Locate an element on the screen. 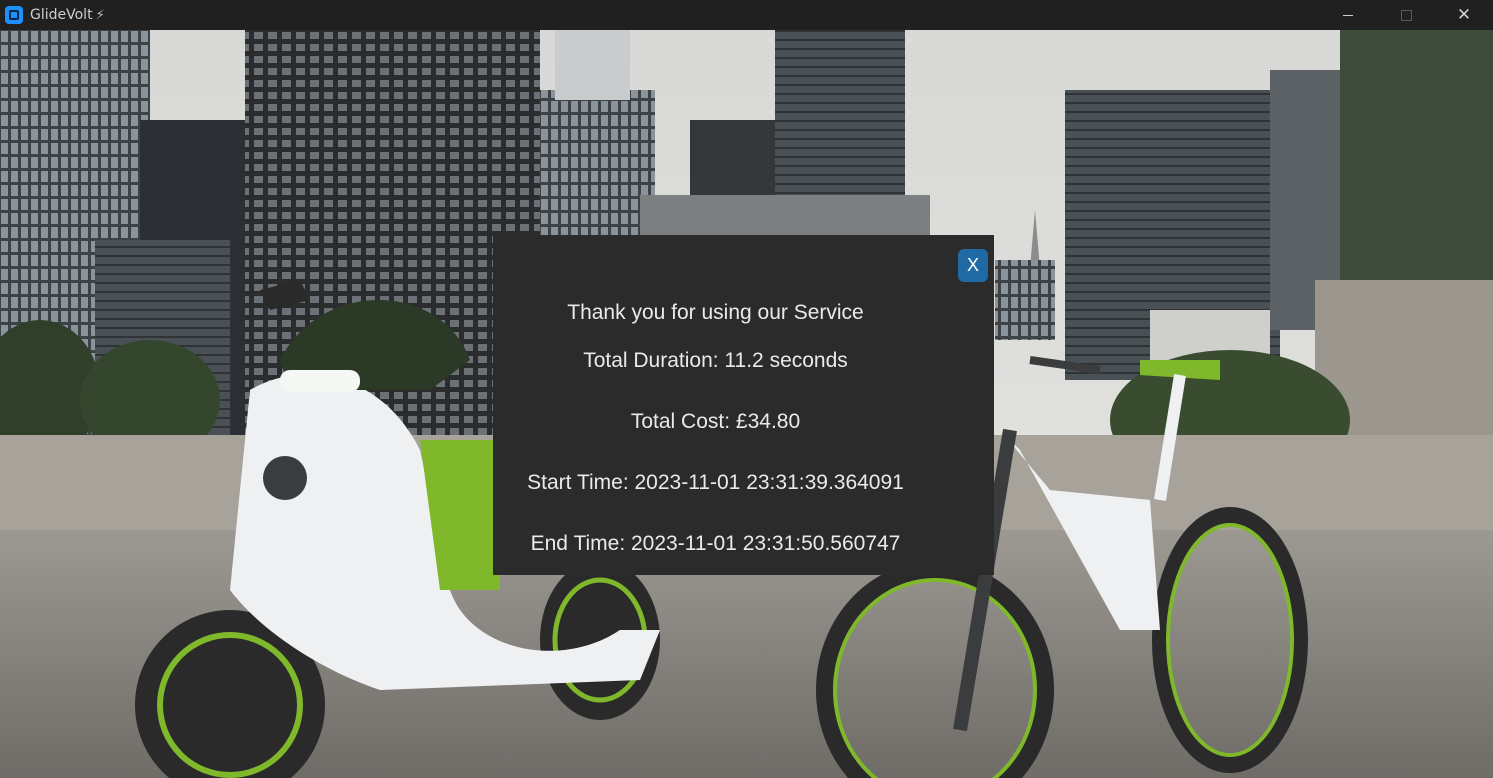 This screenshot has width=1493, height=778. window-close-button: ✕ is located at coordinates (1464, 15).